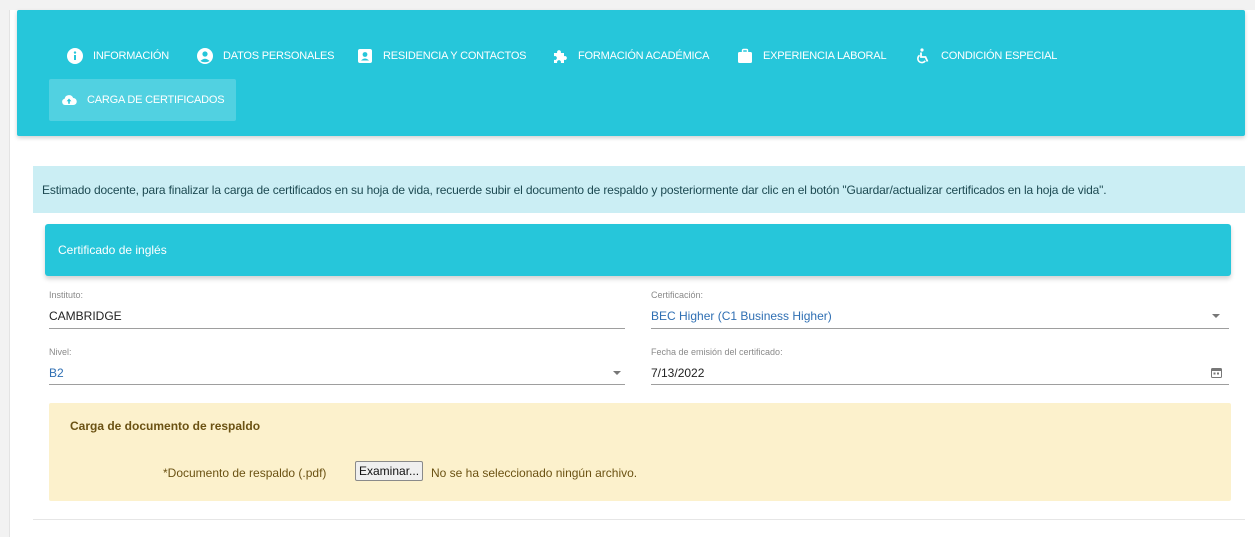  I want to click on briefcase-icon, so click(745, 56).